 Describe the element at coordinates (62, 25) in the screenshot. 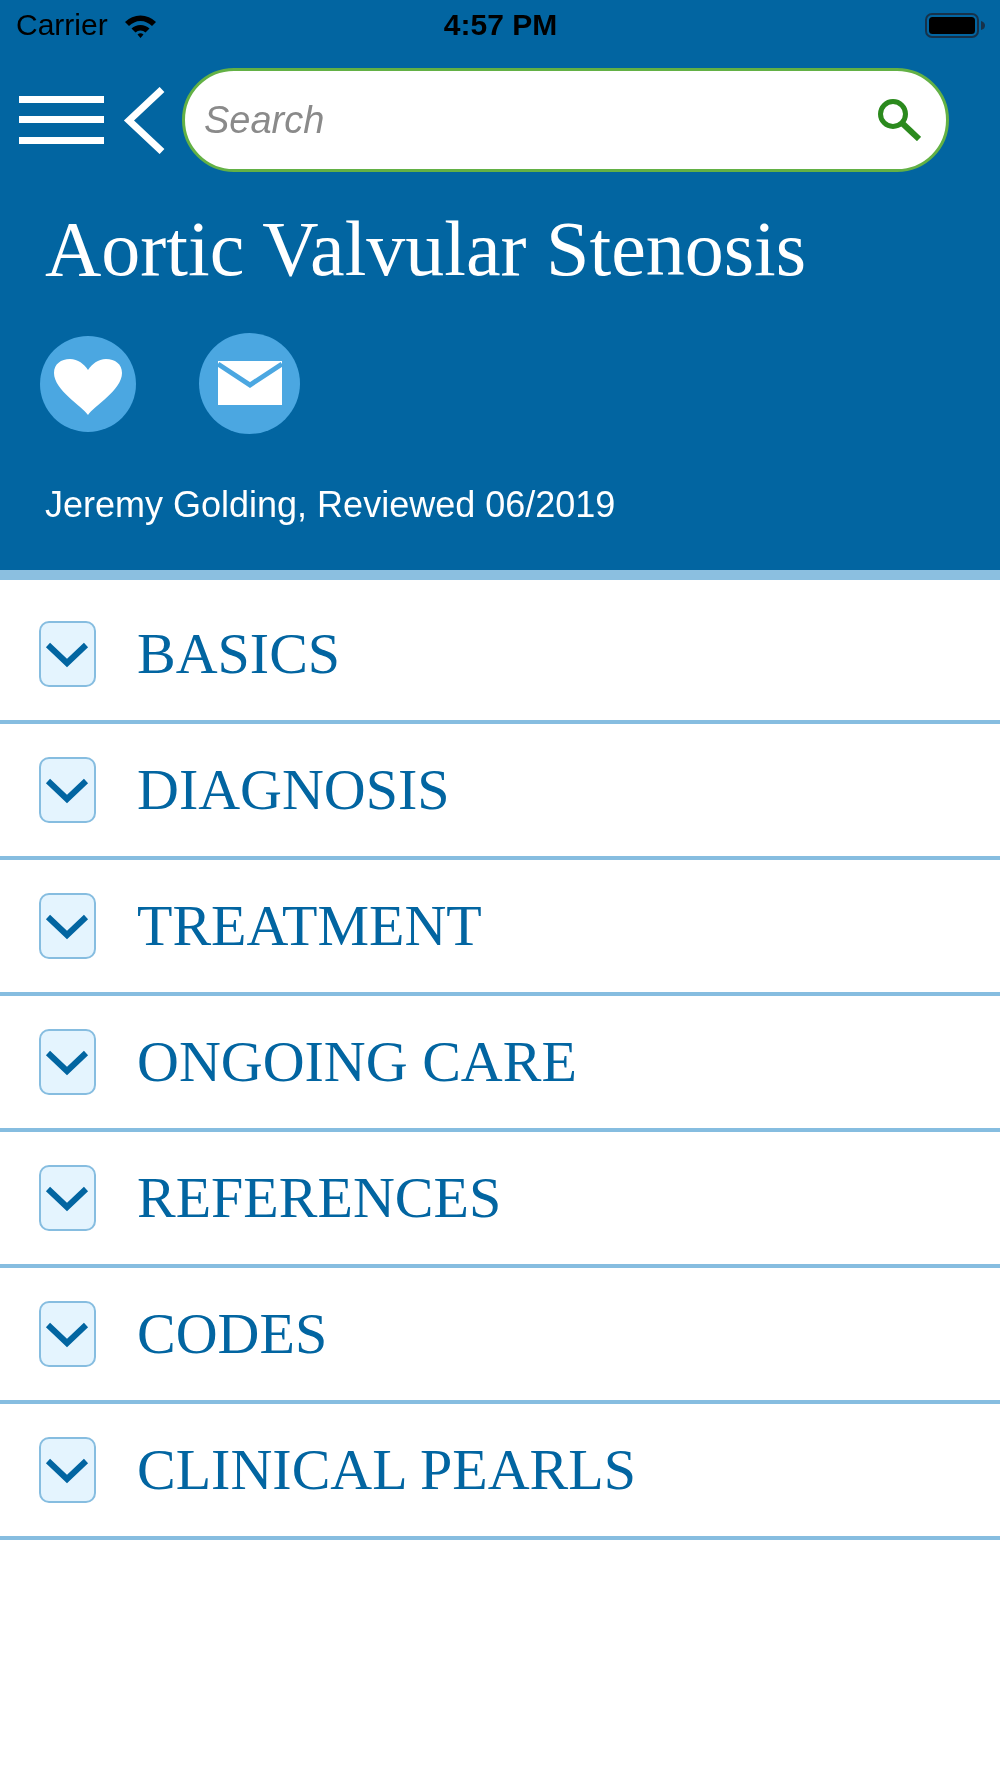

I see `carrier-name: Carrier` at that location.